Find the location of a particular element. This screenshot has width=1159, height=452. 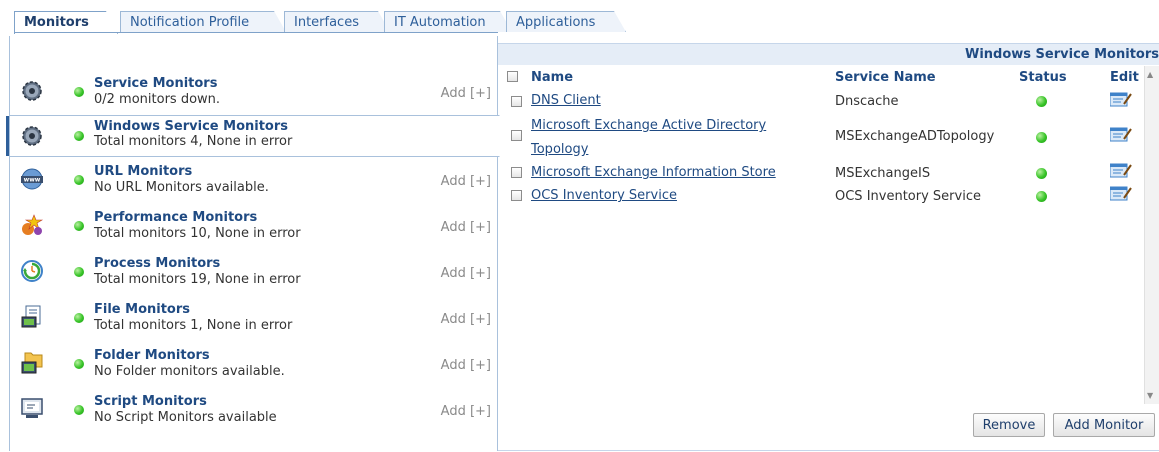

script-icon is located at coordinates (32, 408).